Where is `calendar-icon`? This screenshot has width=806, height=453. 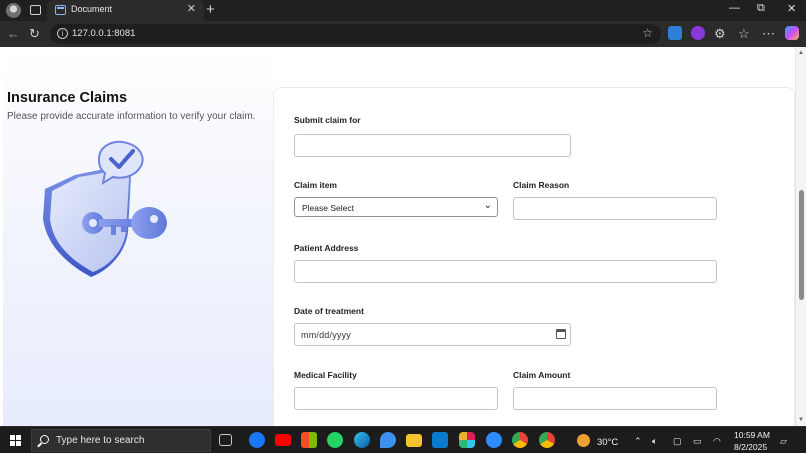
calendar-icon is located at coordinates (561, 334).